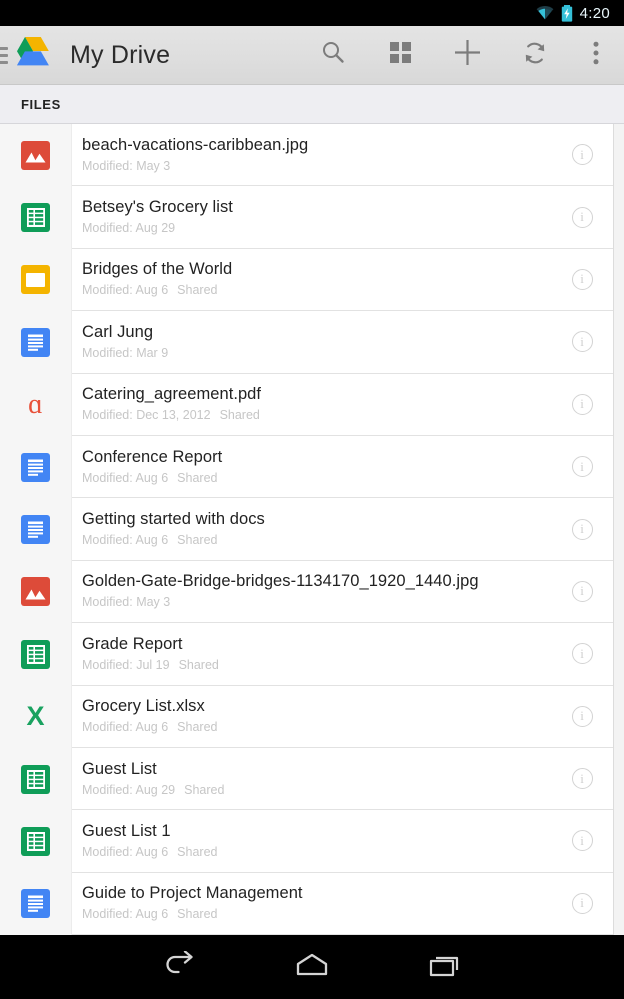  I want to click on file-row: Grade Report Modified: Jul 19 Shared i, so click(306, 654).